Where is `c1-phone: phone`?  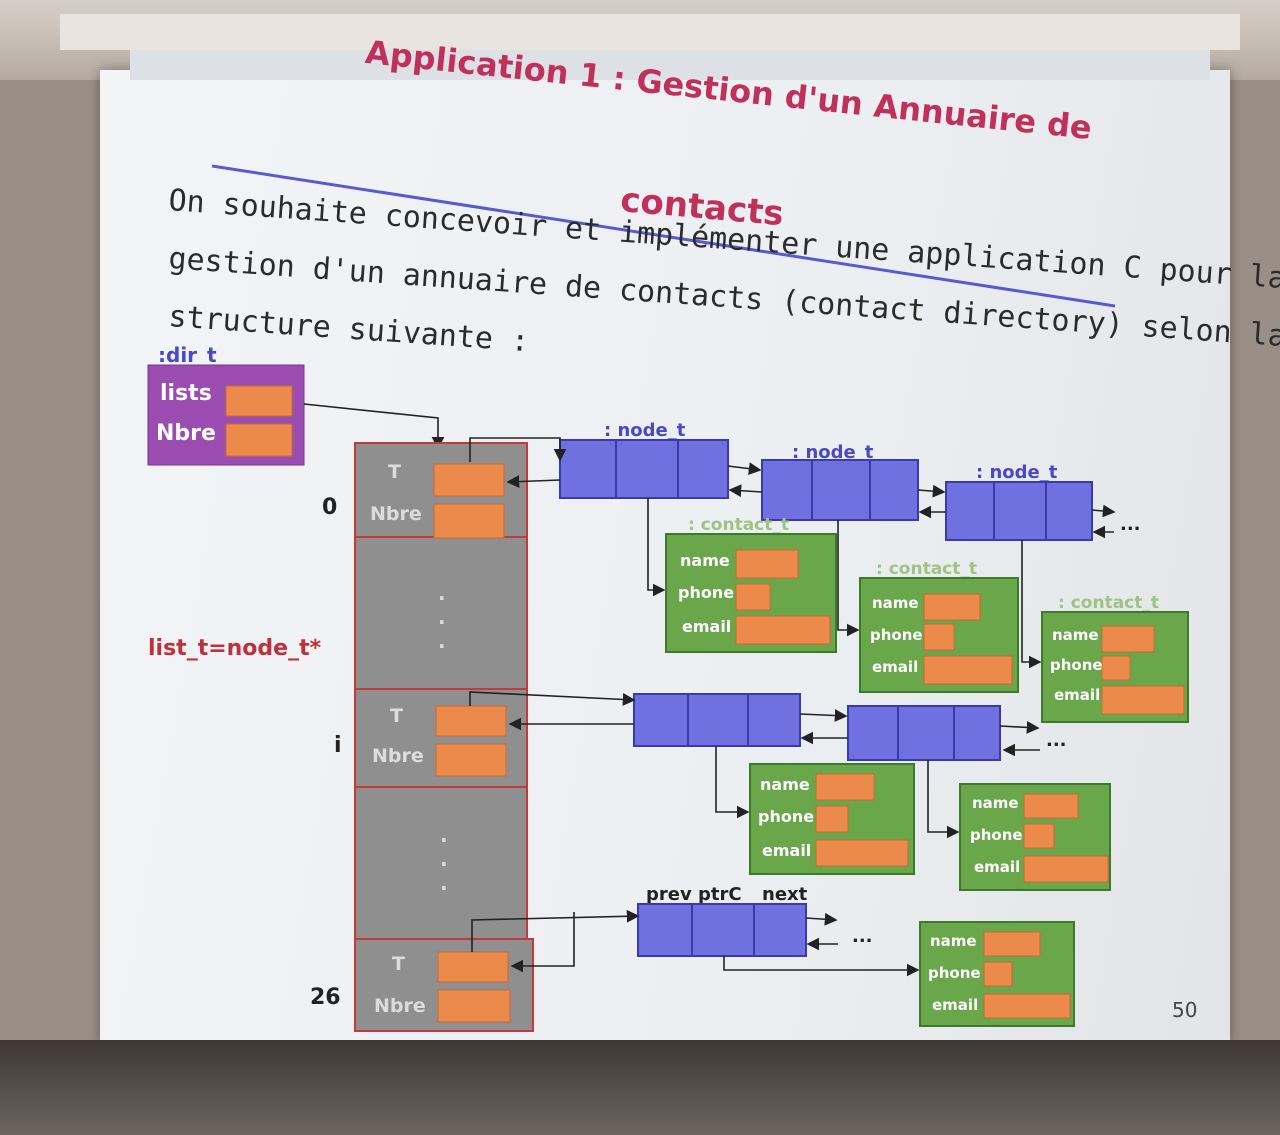 c1-phone: phone is located at coordinates (706, 592).